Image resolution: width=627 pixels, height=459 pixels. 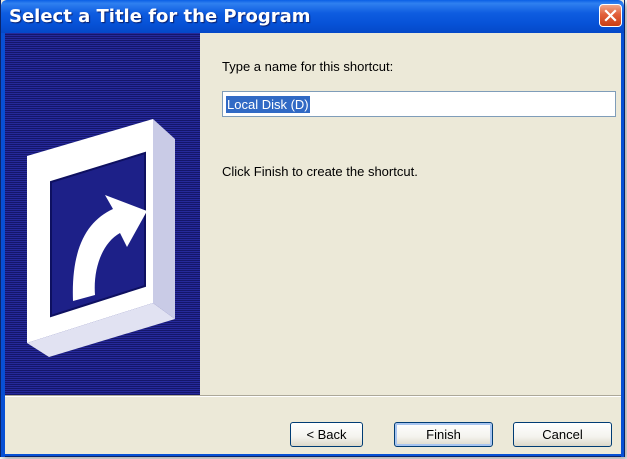 I want to click on finish-hint-text: Click Finish to create the shortcut., so click(x=320, y=171).